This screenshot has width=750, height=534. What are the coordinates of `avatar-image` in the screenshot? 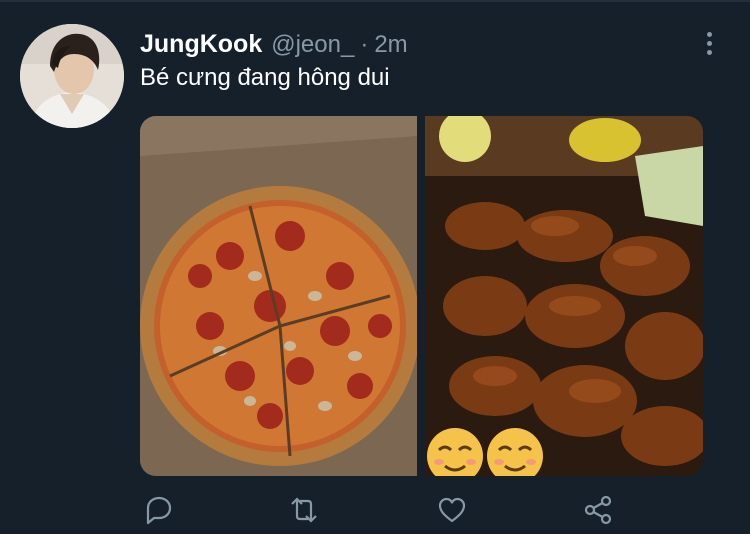 It's located at (72, 76).